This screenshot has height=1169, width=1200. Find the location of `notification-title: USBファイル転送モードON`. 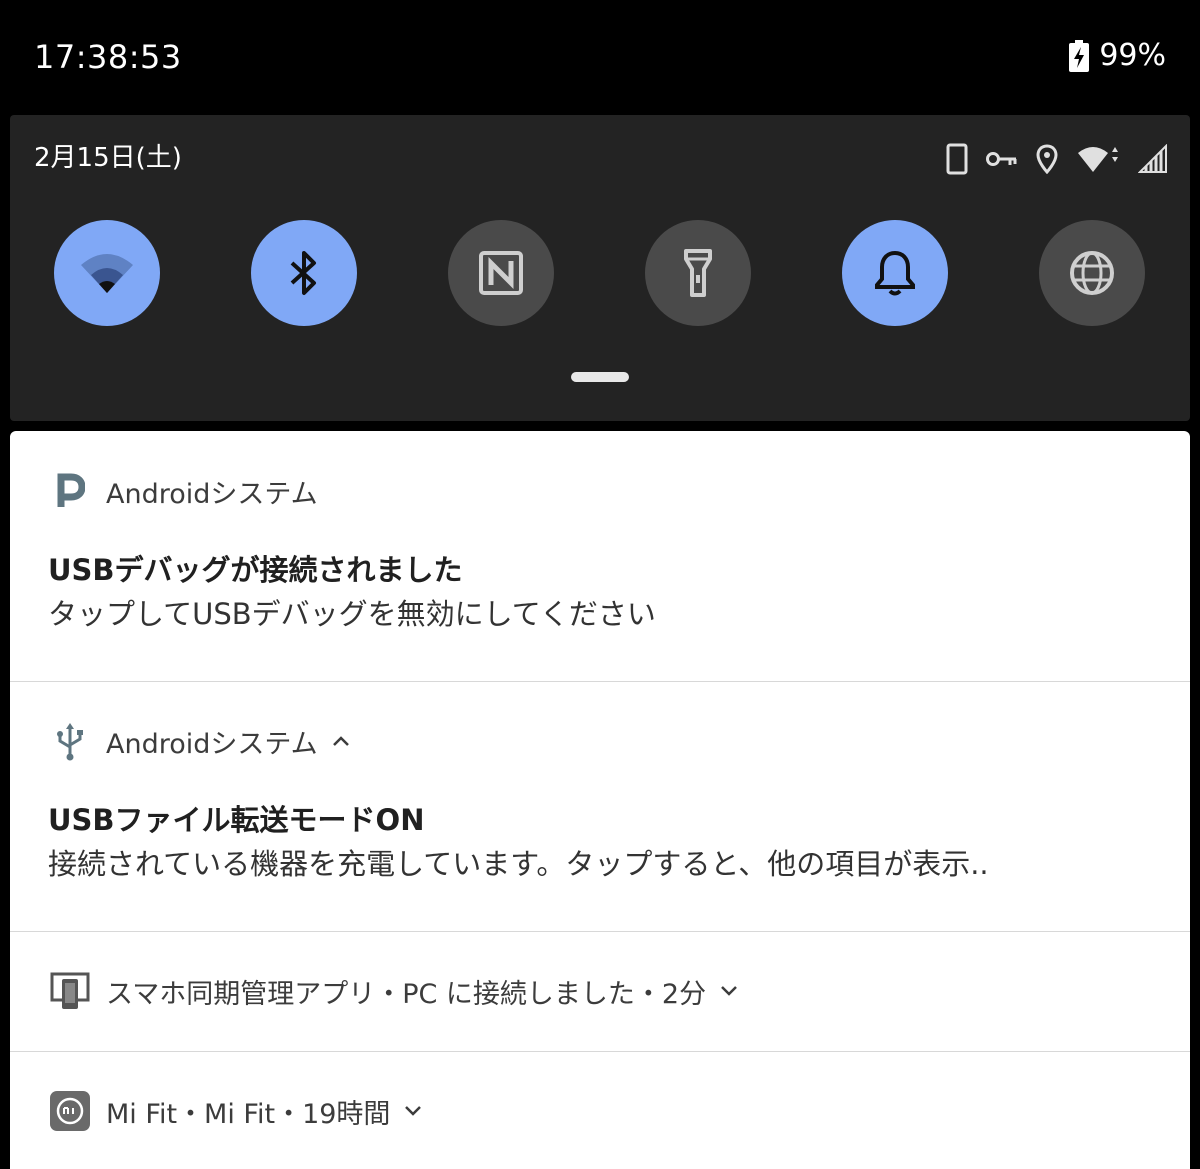

notification-title: USBファイル転送モードON is located at coordinates (236, 820).